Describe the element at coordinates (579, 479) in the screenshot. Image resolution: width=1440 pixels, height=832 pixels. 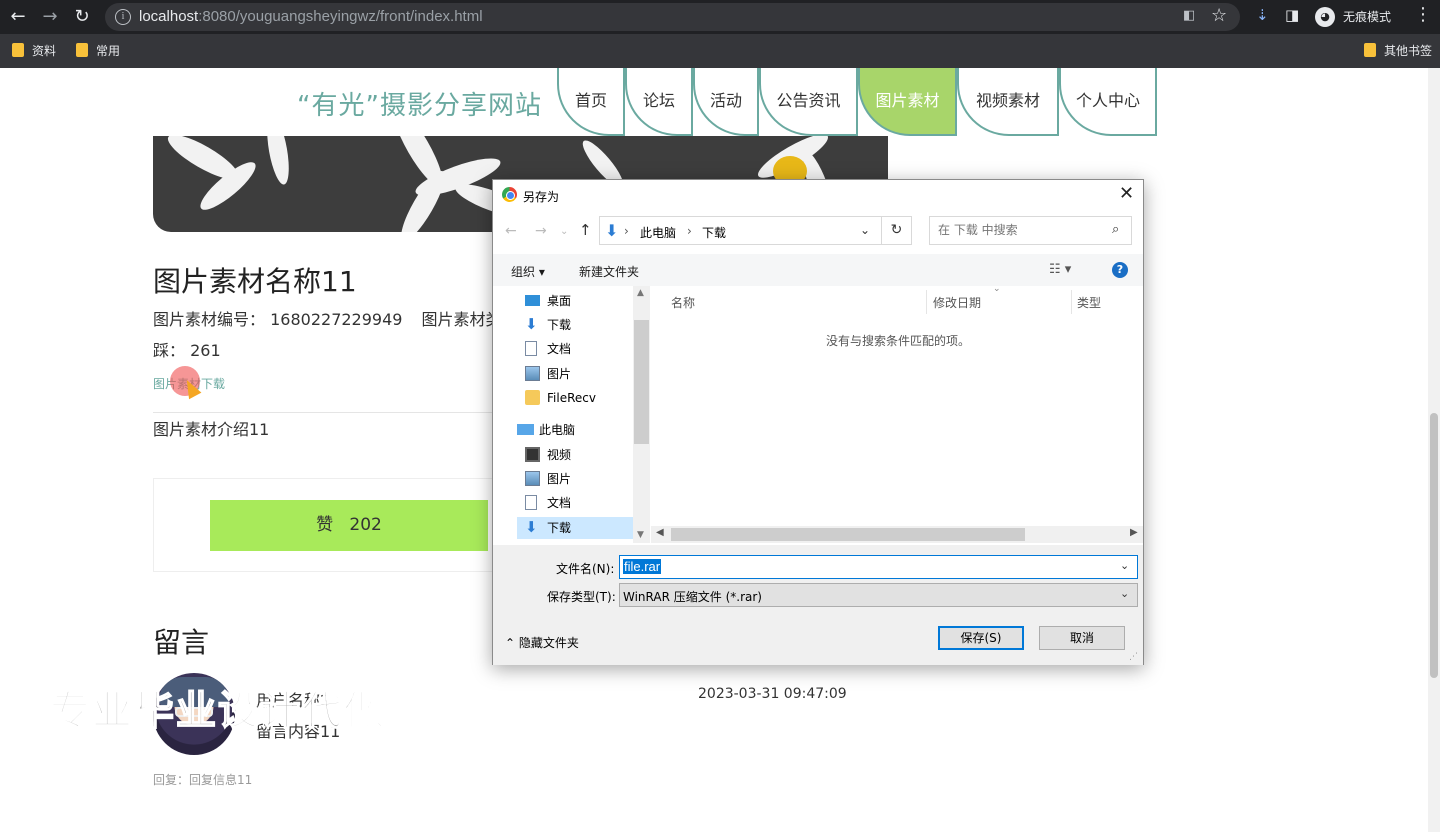
I see `tree-item-pictures-pc: 图片` at that location.